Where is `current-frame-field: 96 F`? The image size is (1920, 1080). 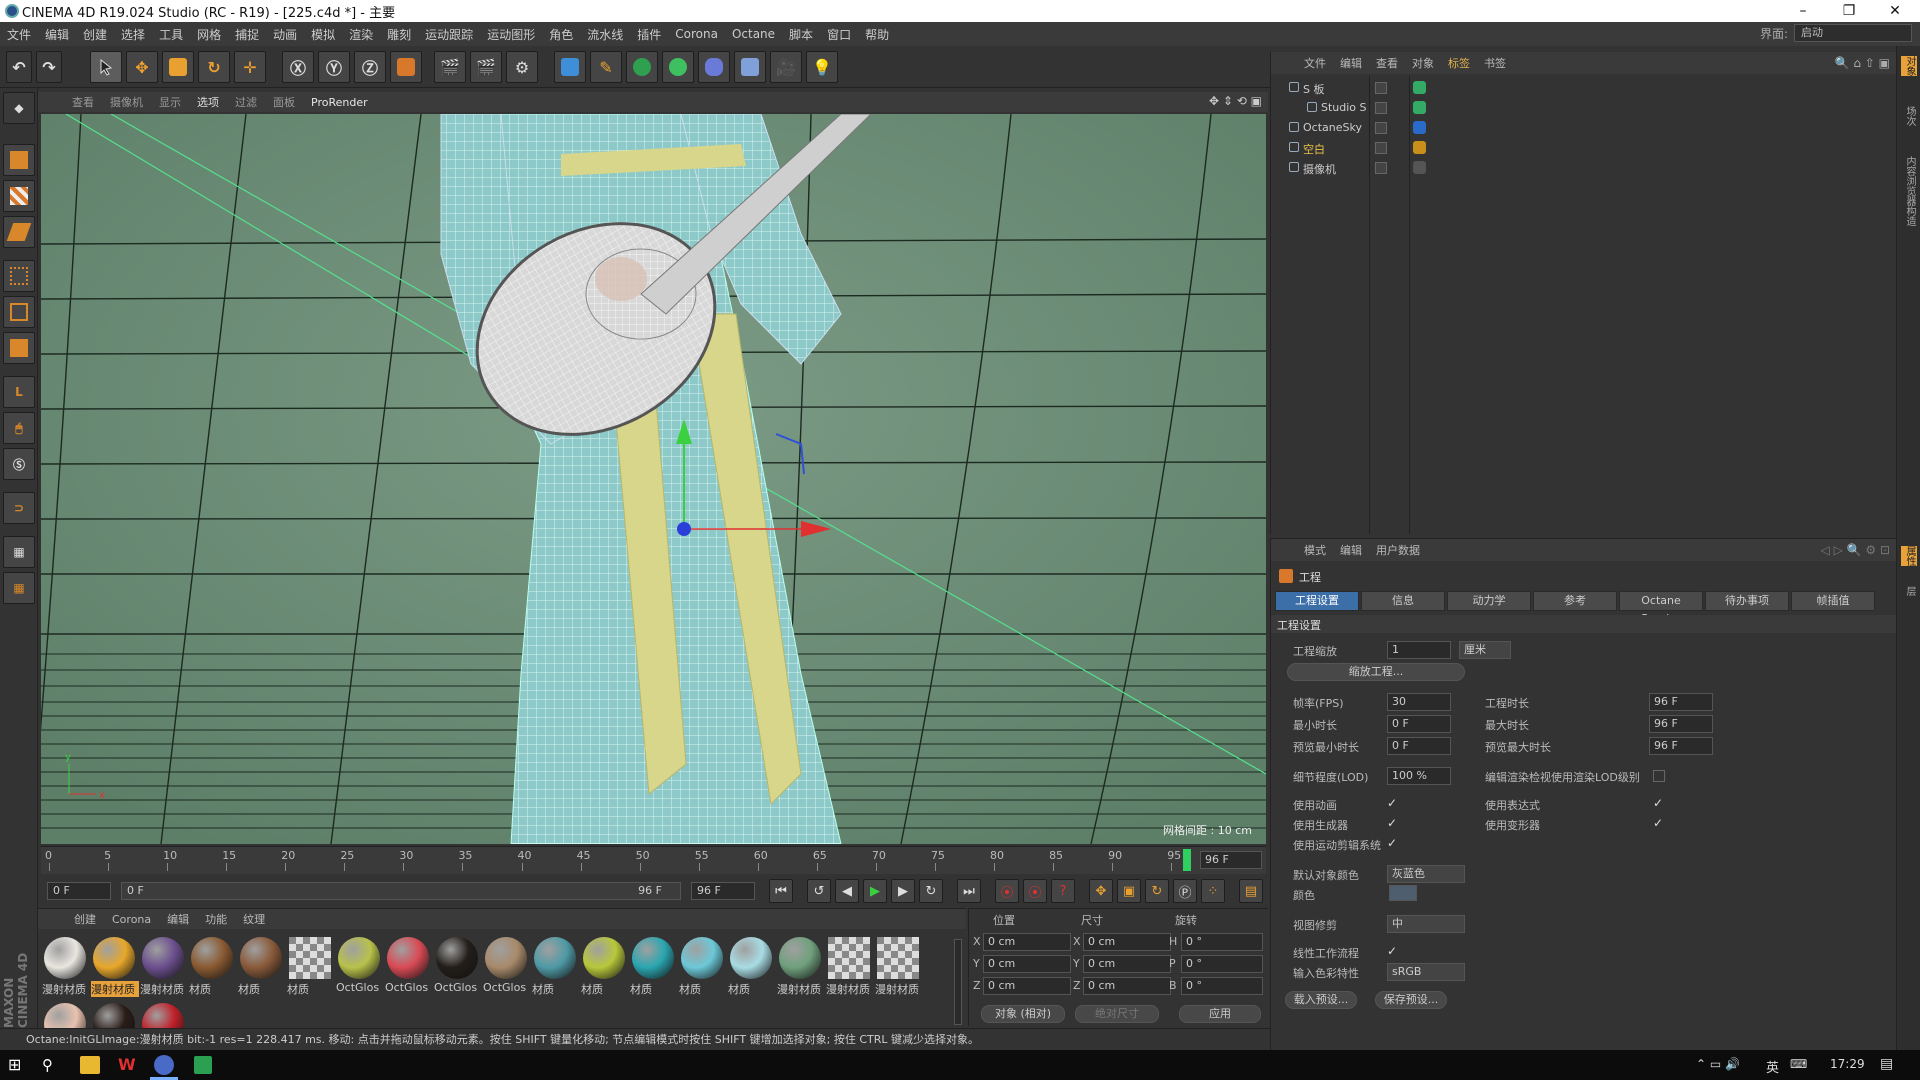
current-frame-field: 96 F is located at coordinates (1231, 860).